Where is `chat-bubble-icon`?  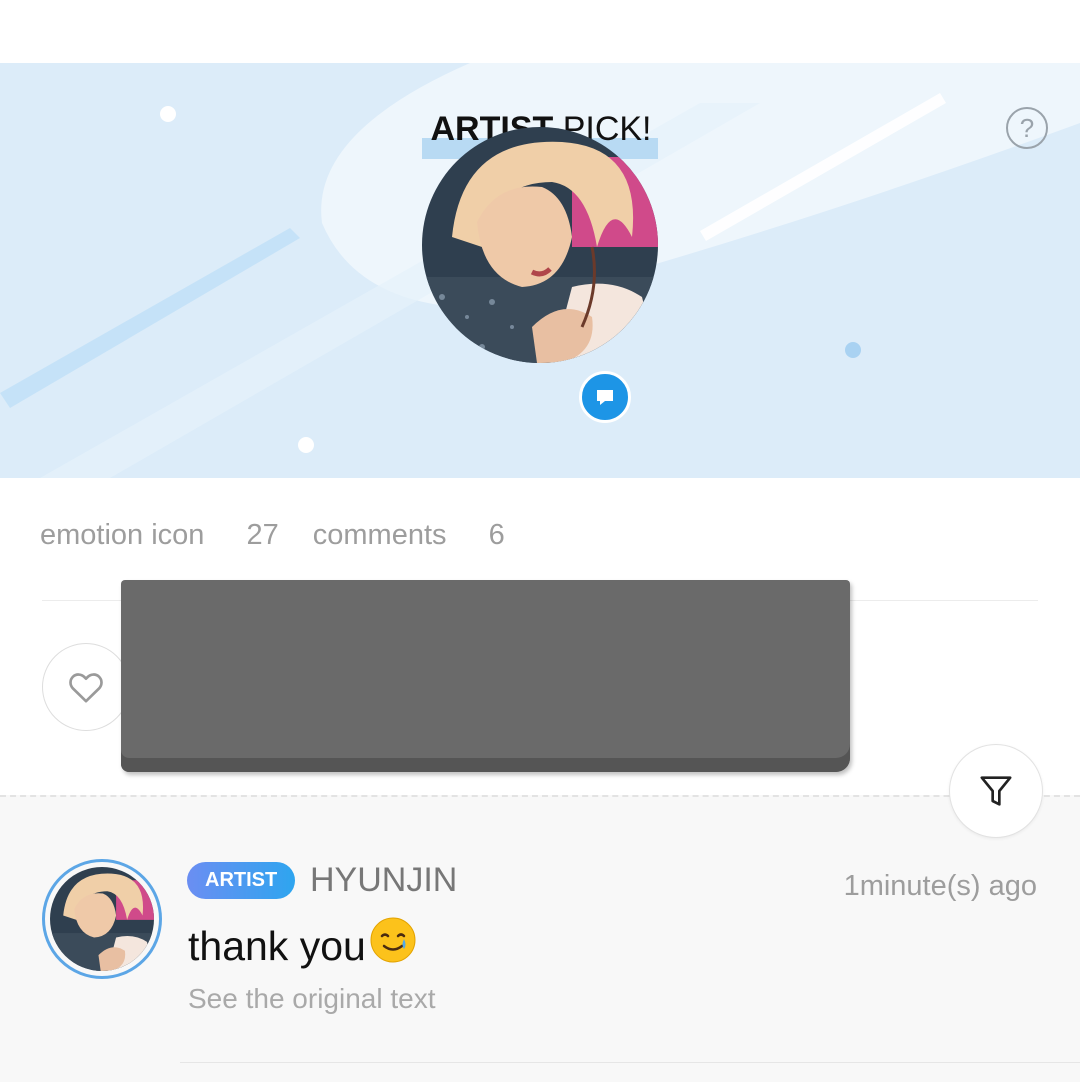 chat-bubble-icon is located at coordinates (605, 397).